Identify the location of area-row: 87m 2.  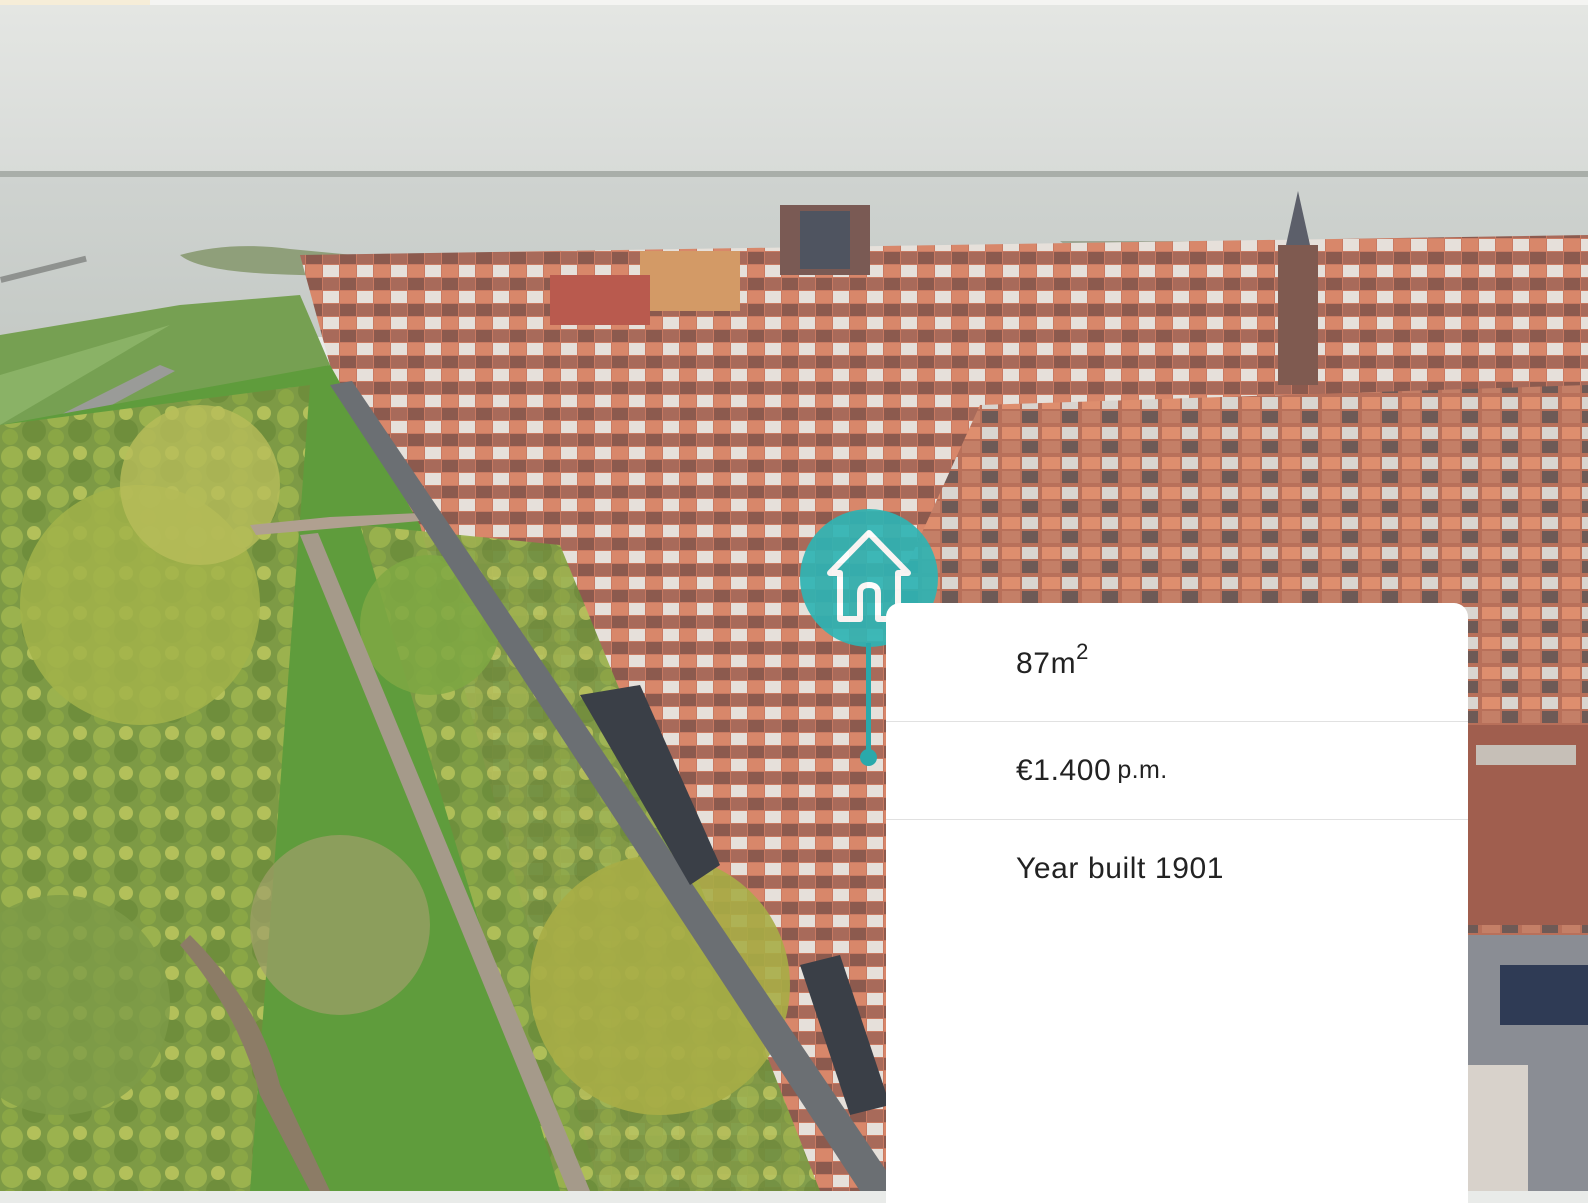
(1177, 662).